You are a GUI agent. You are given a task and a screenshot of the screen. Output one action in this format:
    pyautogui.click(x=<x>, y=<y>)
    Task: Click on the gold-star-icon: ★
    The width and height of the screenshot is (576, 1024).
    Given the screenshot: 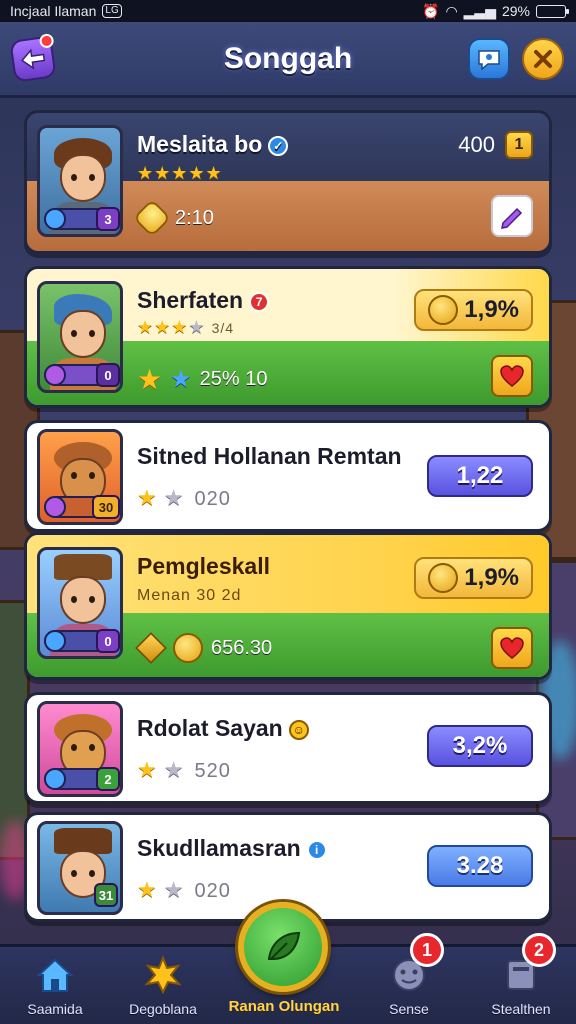 What is the action you would take?
    pyautogui.click(x=150, y=379)
    